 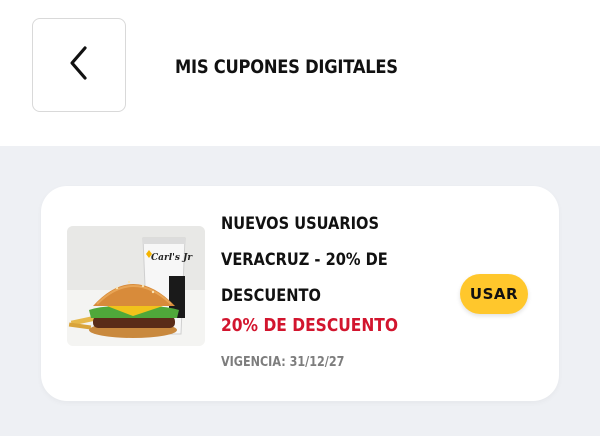 I want to click on back-button, so click(x=79, y=65).